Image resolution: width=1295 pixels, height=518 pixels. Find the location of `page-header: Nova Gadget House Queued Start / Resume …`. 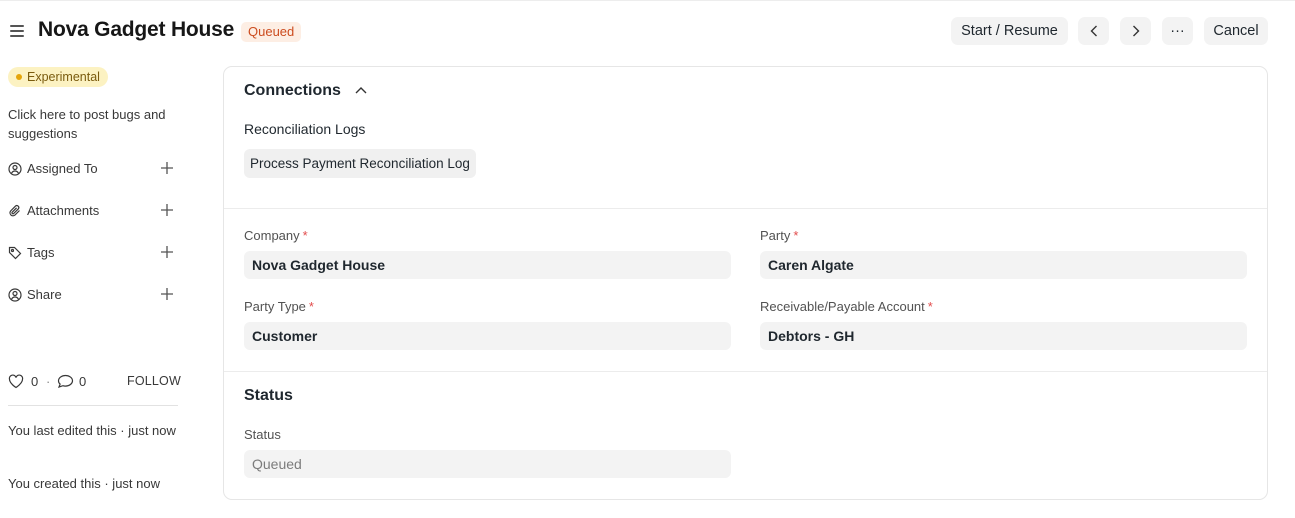

page-header: Nova Gadget House Queued Start / Resume … is located at coordinates (647, 31).